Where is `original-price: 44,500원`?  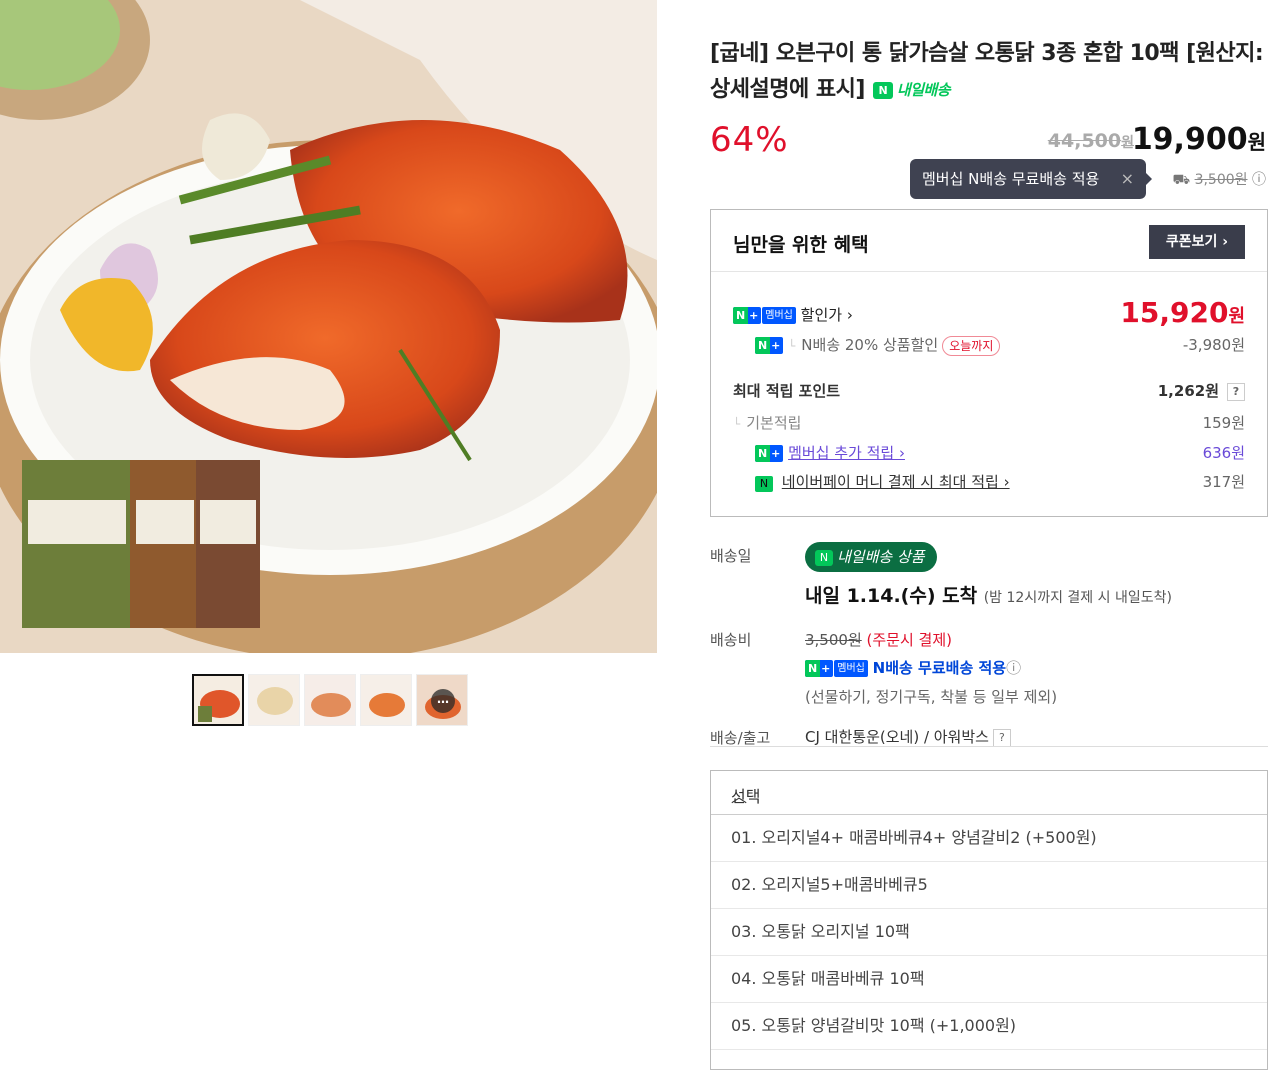
original-price: 44,500원 is located at coordinates (1091, 141).